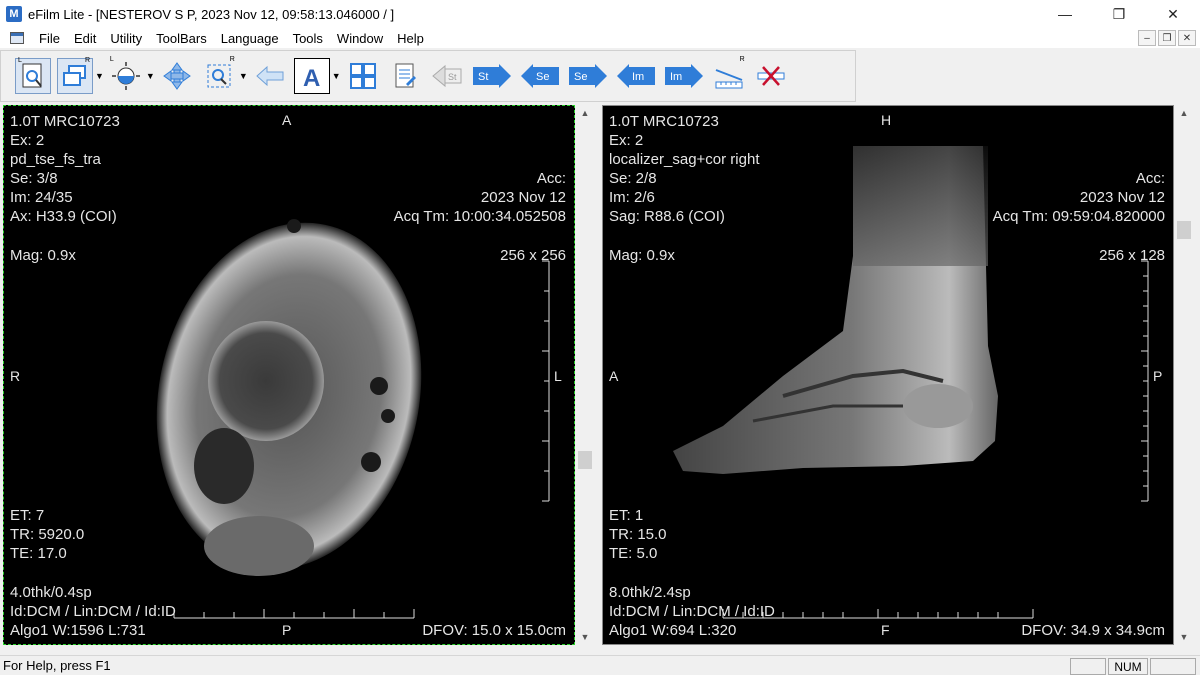 This screenshot has width=1200, height=675. What do you see at coordinates (1065, 14) in the screenshot?
I see `minimize-button: —` at bounding box center [1065, 14].